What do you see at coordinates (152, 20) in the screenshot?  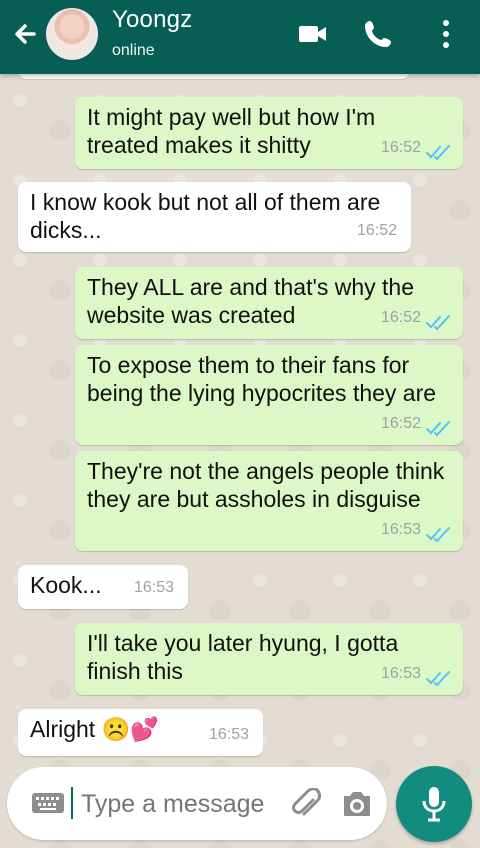 I see `contact-name: Yoongz` at bounding box center [152, 20].